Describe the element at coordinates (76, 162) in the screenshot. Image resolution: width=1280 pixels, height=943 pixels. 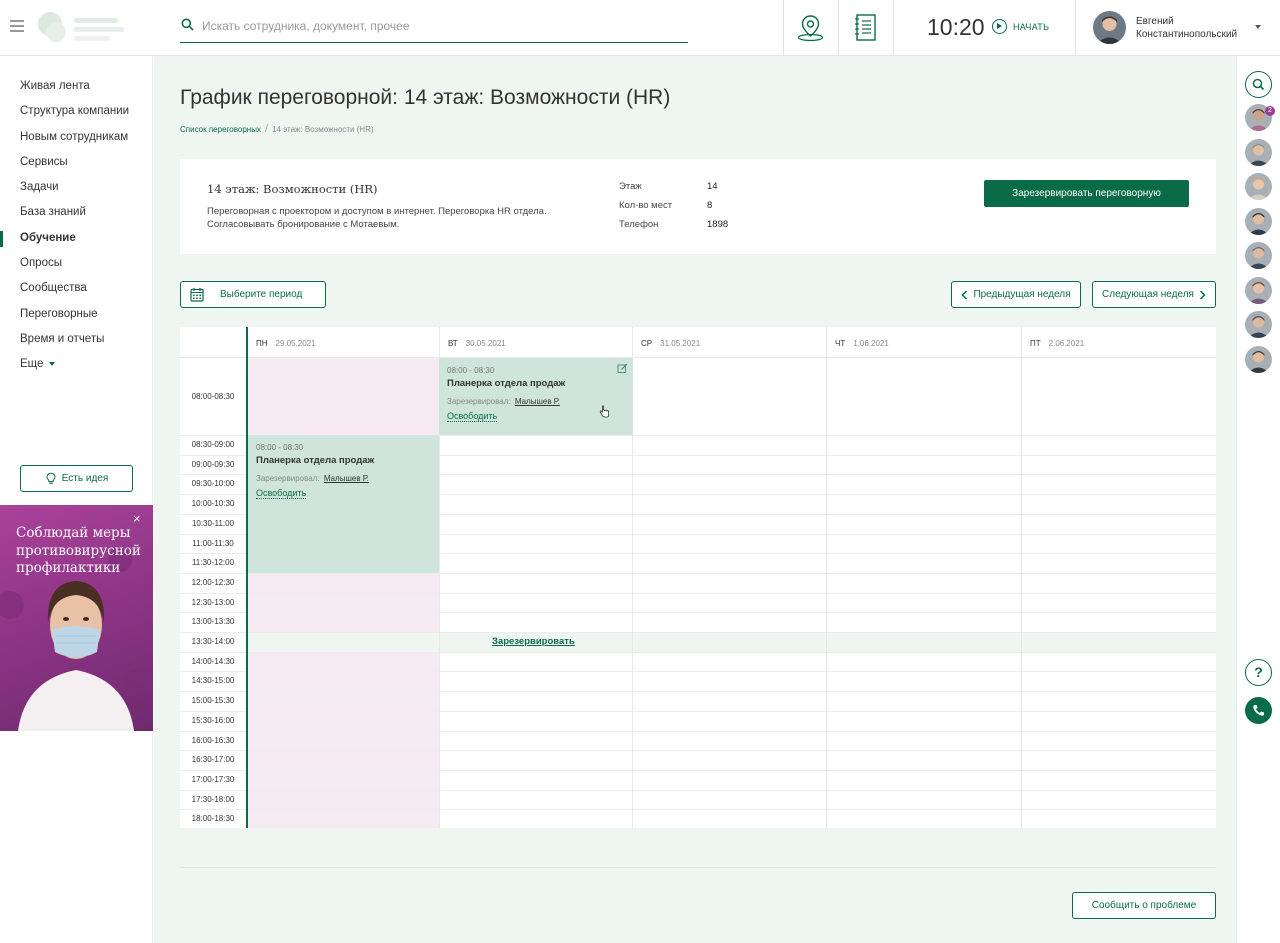
I see `nav-item-services: Сервисы` at that location.